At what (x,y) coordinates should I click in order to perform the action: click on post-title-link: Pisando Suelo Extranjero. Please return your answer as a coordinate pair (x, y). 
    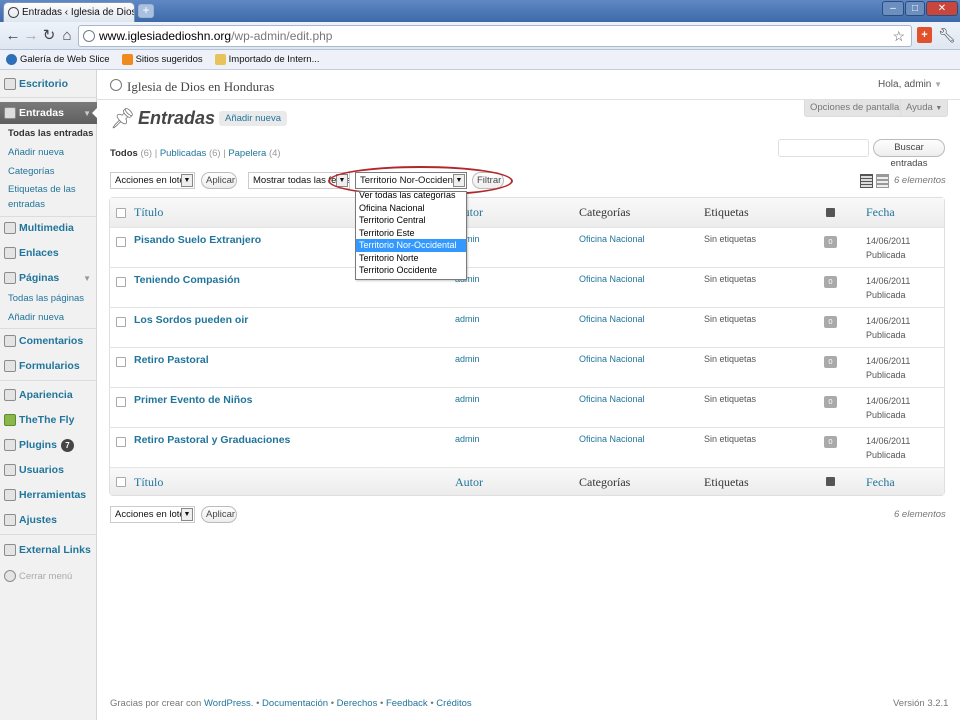
    Looking at the image, I should click on (197, 240).